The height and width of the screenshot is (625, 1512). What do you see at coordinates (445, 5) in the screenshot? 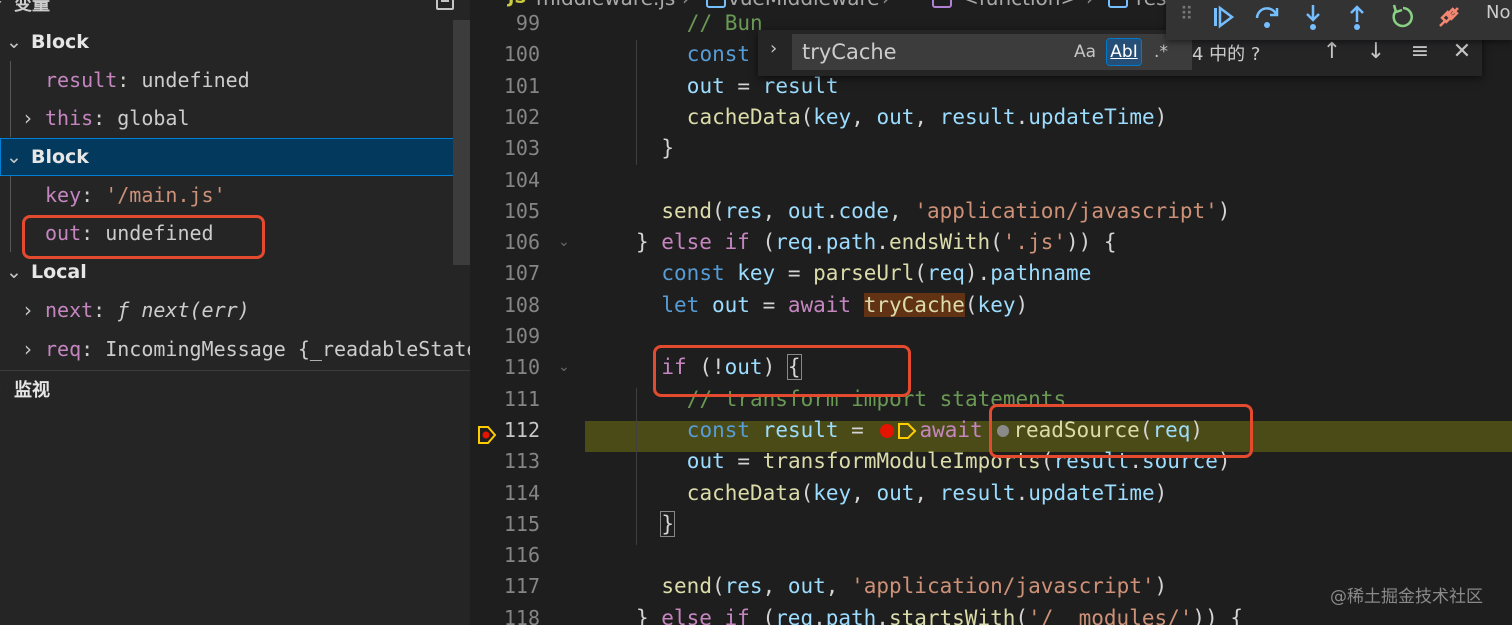
I see `collapse-all-icon` at bounding box center [445, 5].